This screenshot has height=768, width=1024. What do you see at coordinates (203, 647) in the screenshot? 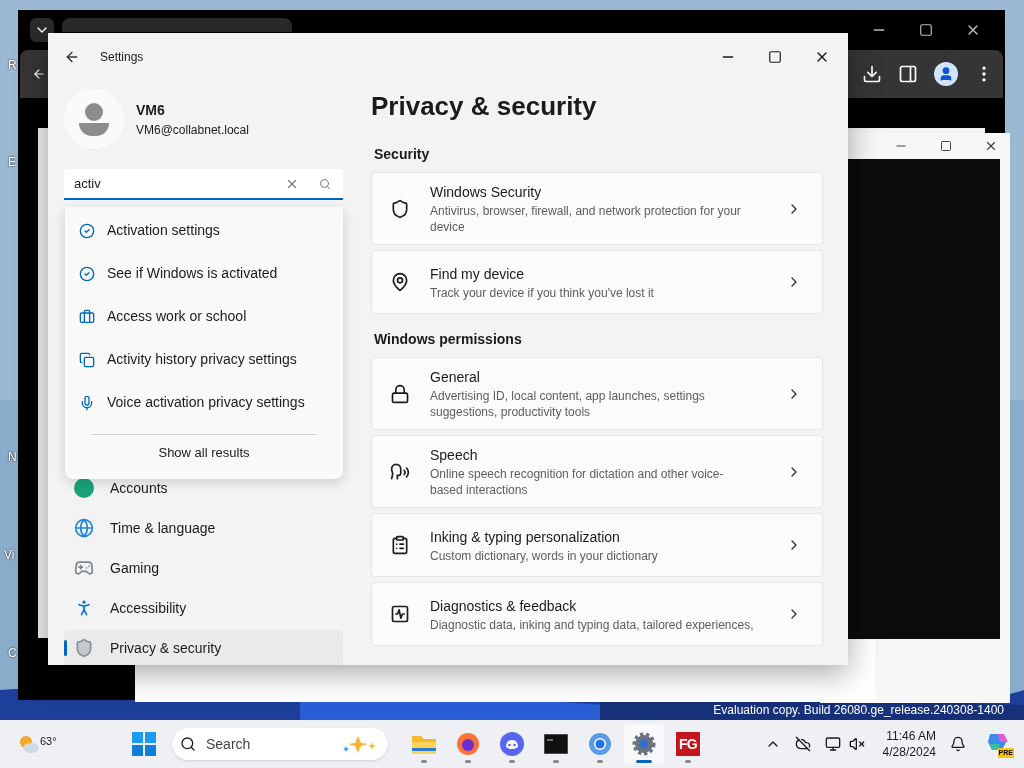
I see `nav-item: Privacy & security` at bounding box center [203, 647].